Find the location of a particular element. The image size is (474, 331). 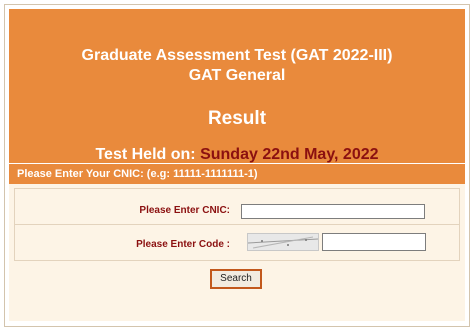

result-heading: Result is located at coordinates (237, 118).